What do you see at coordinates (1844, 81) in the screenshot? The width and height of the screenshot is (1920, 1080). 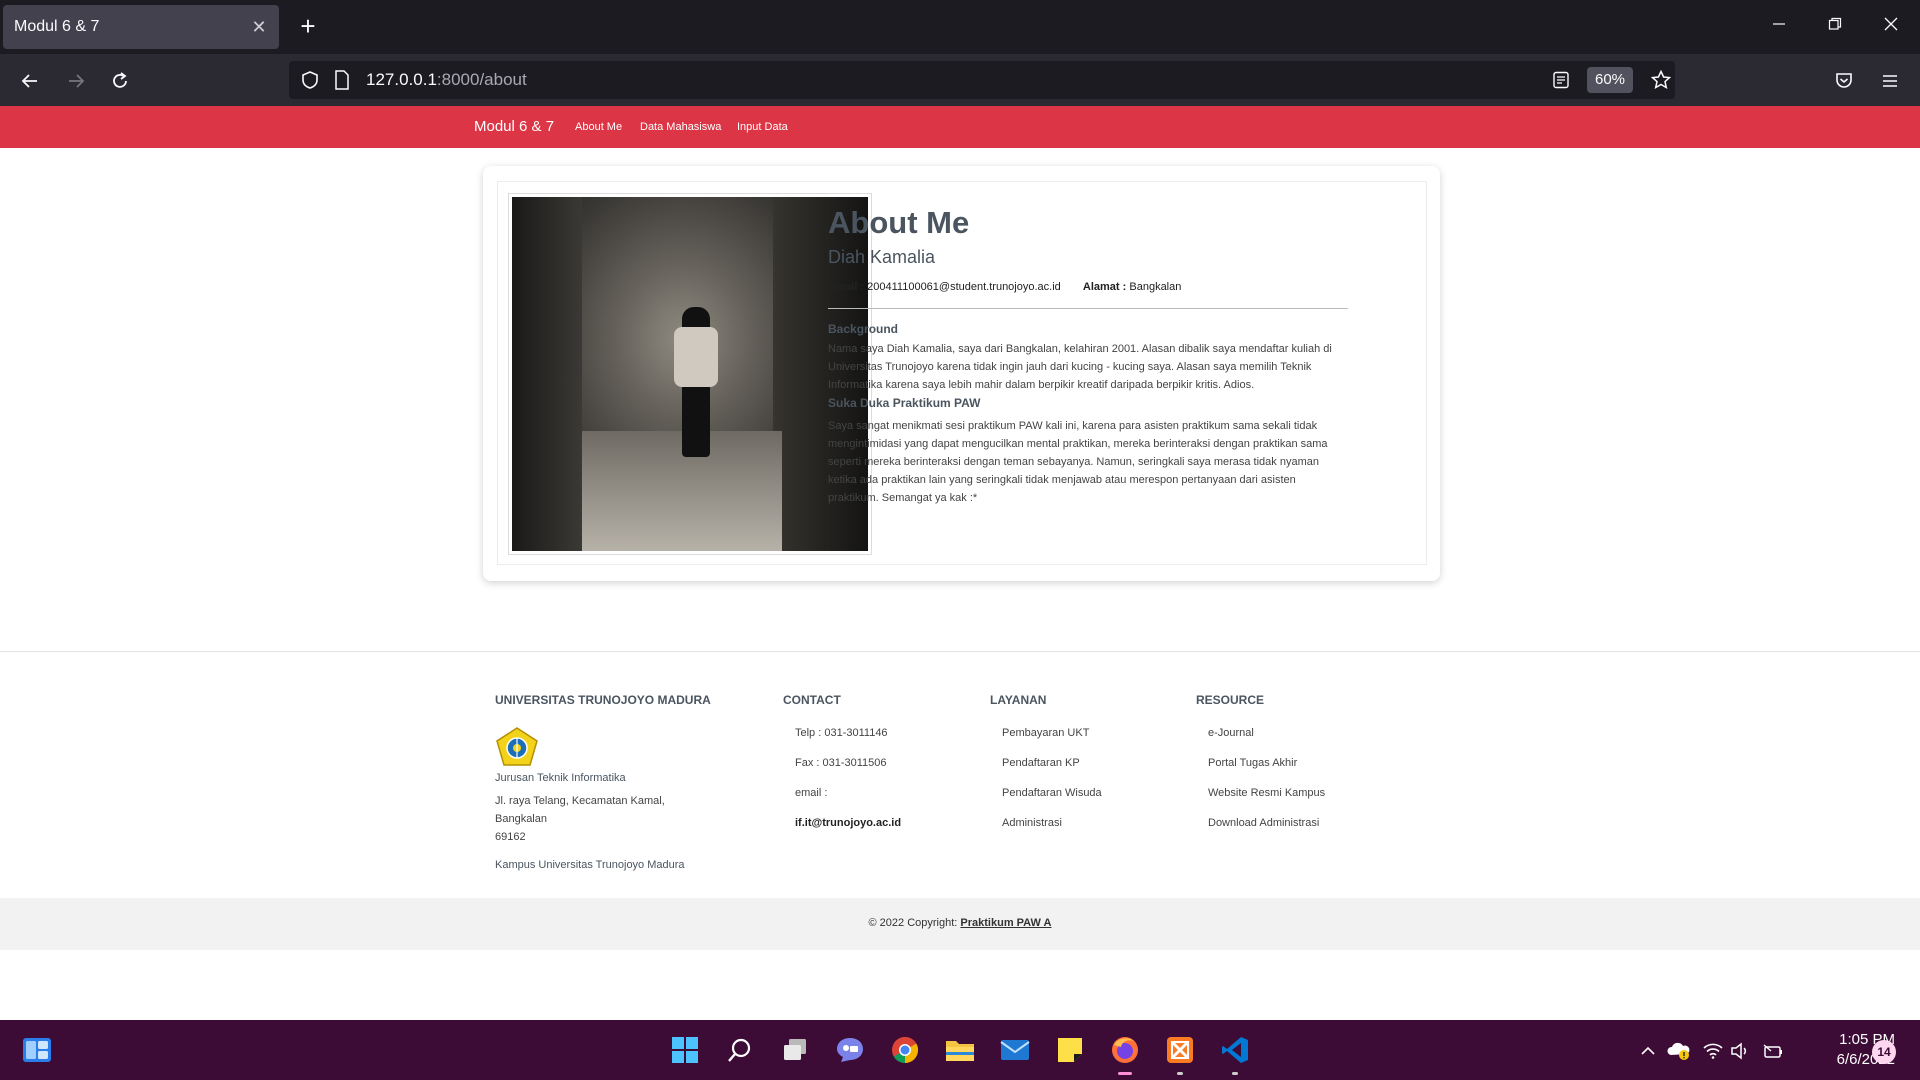 I see `pocket-icon` at bounding box center [1844, 81].